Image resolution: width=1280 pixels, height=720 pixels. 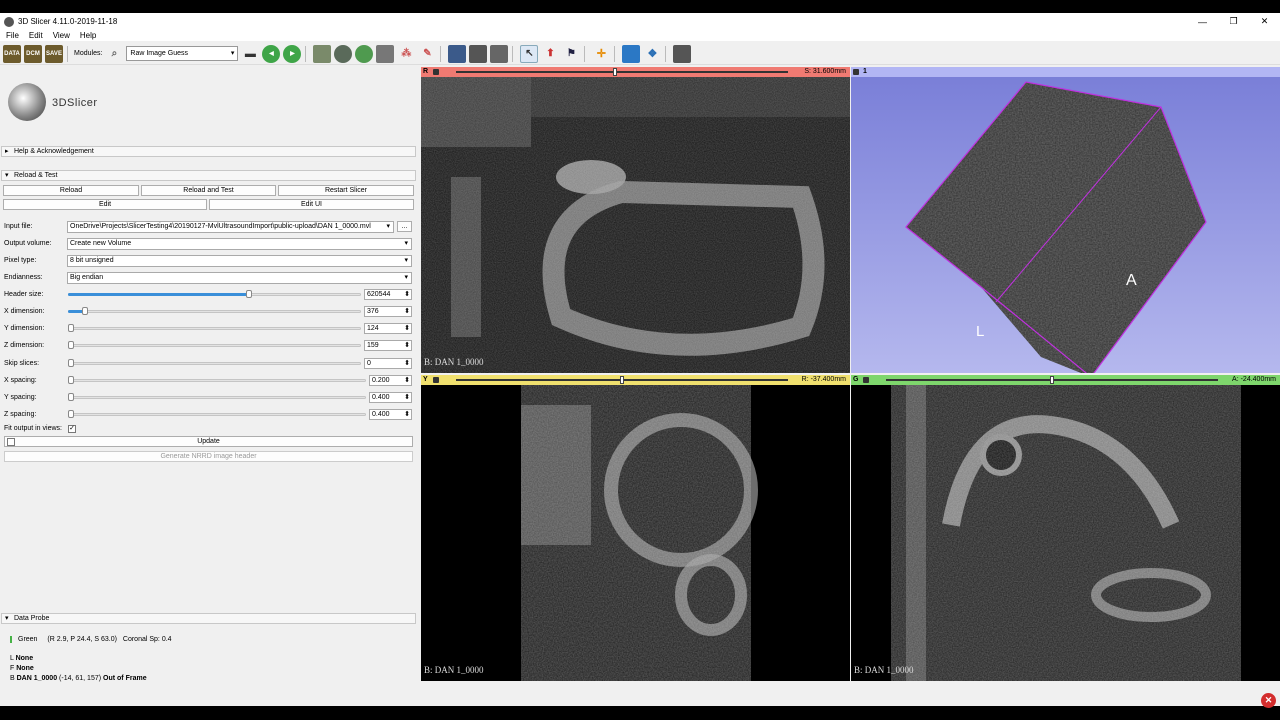 I want to click on yellow-slice-view: Y R: -37.400mm B: DAN 1_0000, so click(x=635, y=528).